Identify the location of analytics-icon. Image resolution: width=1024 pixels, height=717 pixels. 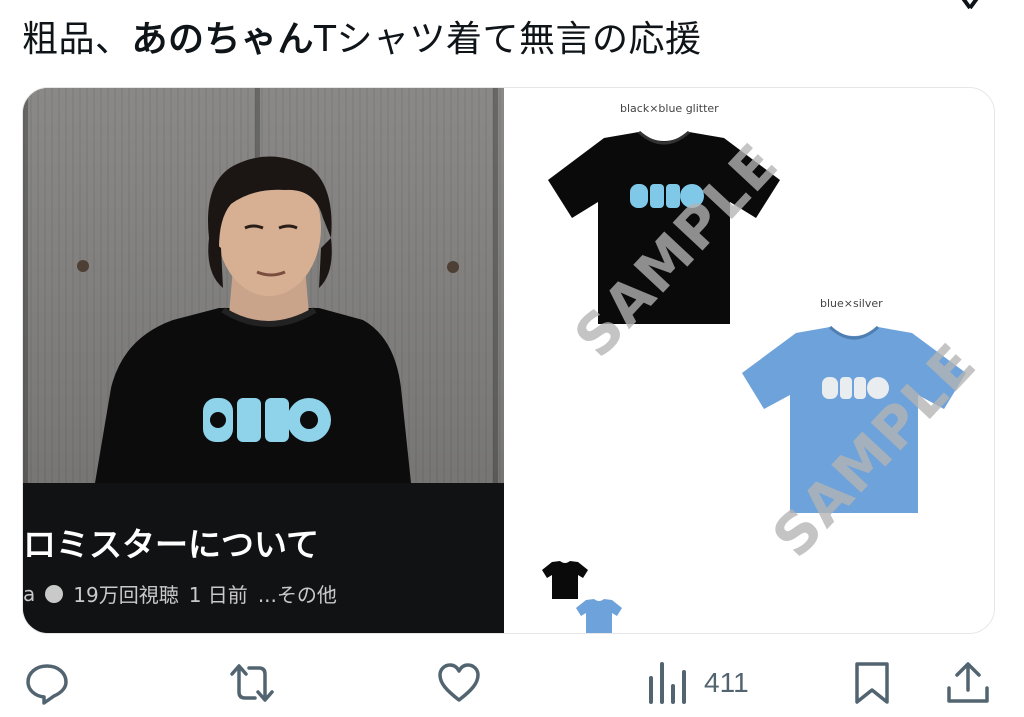
(667, 683).